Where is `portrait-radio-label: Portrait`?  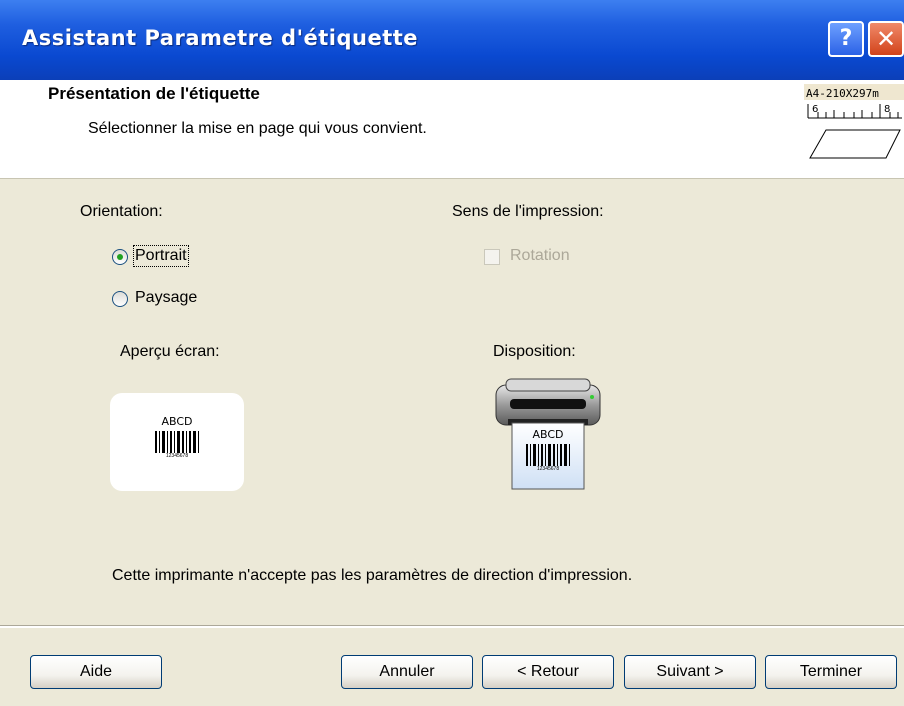 portrait-radio-label: Portrait is located at coordinates (161, 256).